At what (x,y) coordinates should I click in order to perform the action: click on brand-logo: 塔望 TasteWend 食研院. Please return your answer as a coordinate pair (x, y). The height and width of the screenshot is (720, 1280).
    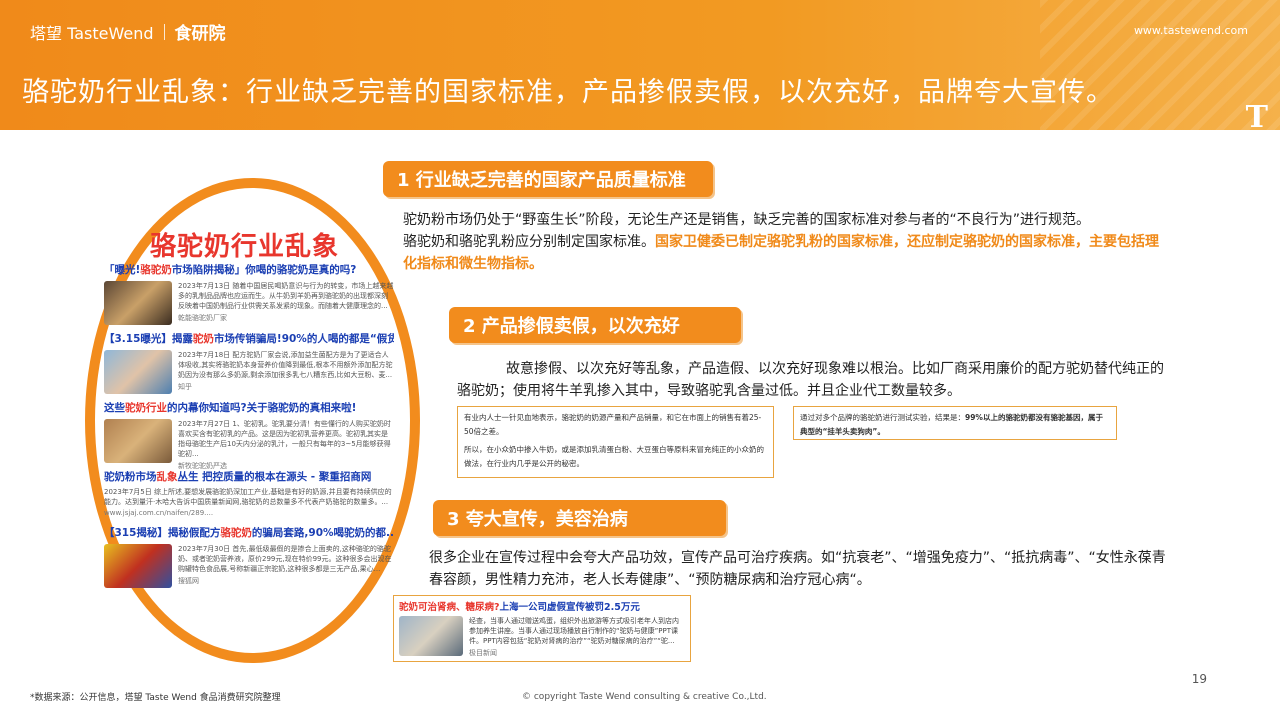
    Looking at the image, I should click on (128, 31).